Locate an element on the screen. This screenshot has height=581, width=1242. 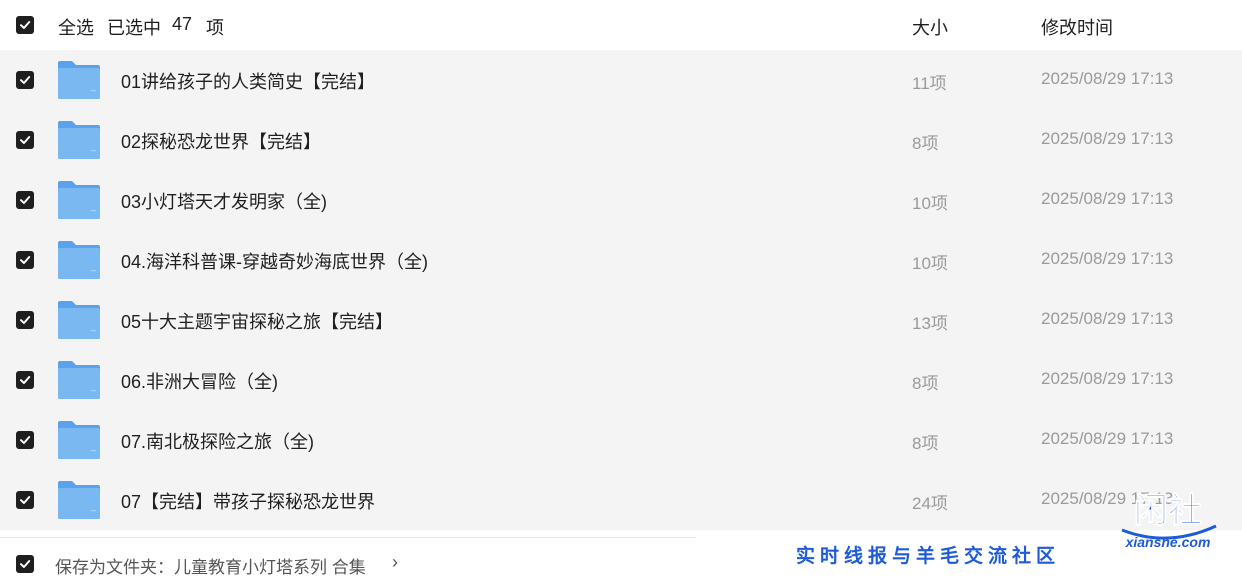
selected-unit: 项 is located at coordinates (215, 28).